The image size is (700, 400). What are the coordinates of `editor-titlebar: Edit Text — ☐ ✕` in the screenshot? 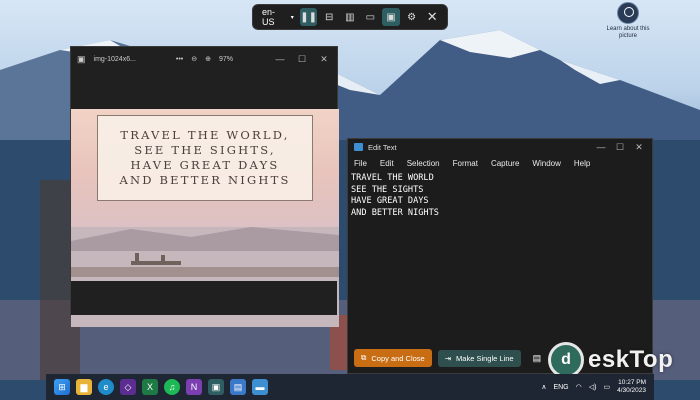 It's located at (500, 147).